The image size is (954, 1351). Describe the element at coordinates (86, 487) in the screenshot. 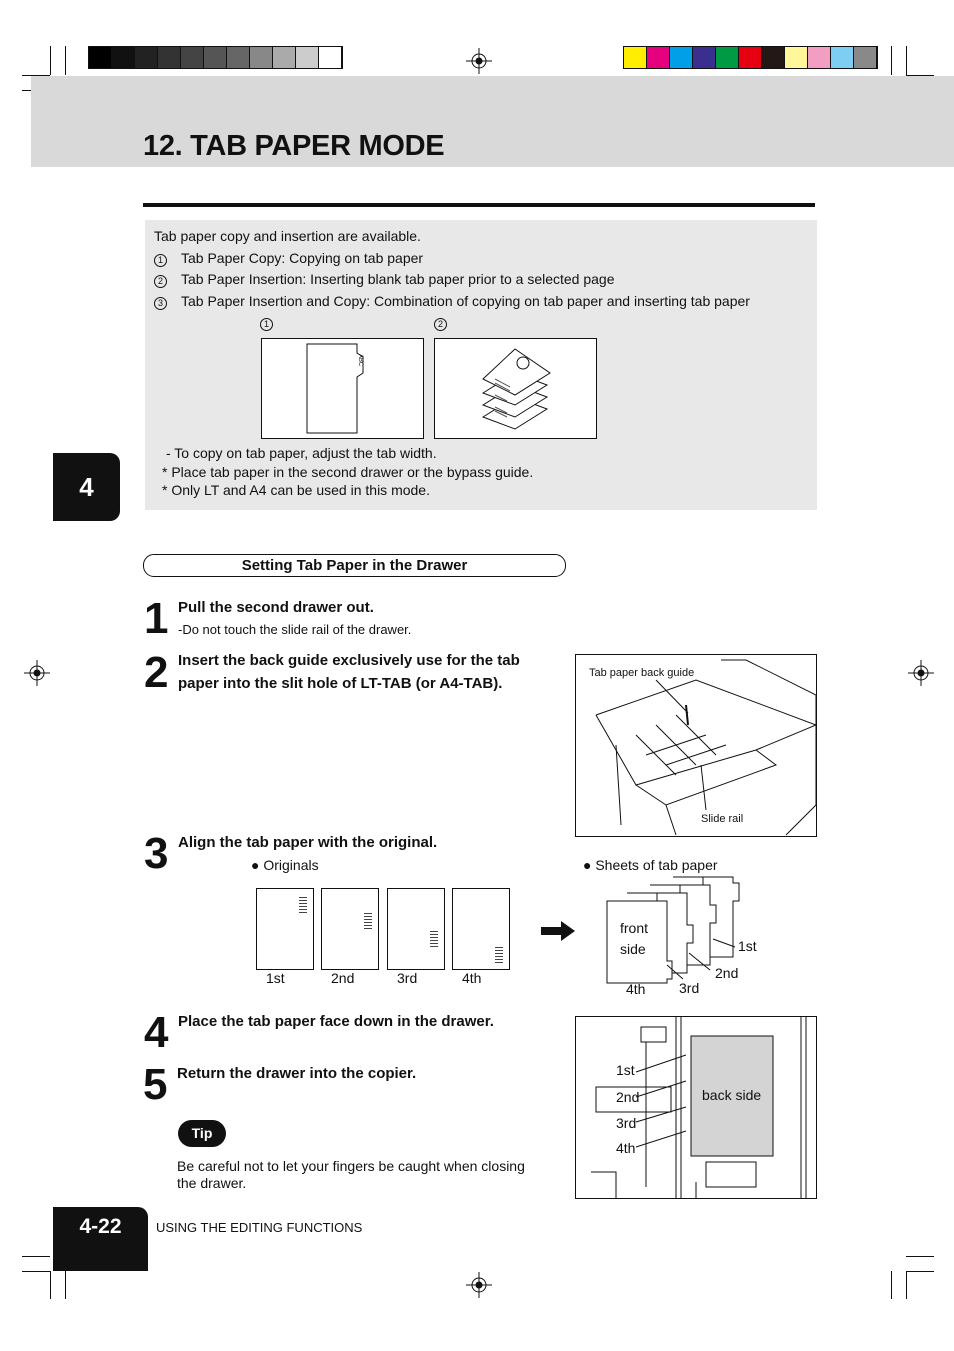

I see `chapter-tab: 4` at that location.